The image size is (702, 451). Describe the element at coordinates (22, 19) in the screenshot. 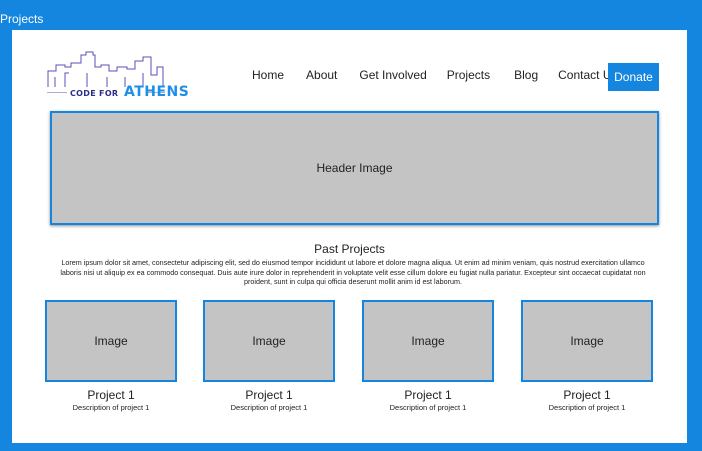

I see `window-title: Projects` at that location.